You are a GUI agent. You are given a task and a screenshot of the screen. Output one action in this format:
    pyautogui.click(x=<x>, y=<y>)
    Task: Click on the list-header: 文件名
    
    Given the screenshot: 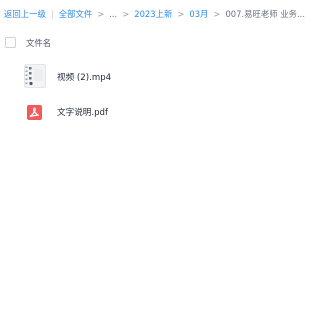 What is the action you would take?
    pyautogui.click(x=155, y=43)
    